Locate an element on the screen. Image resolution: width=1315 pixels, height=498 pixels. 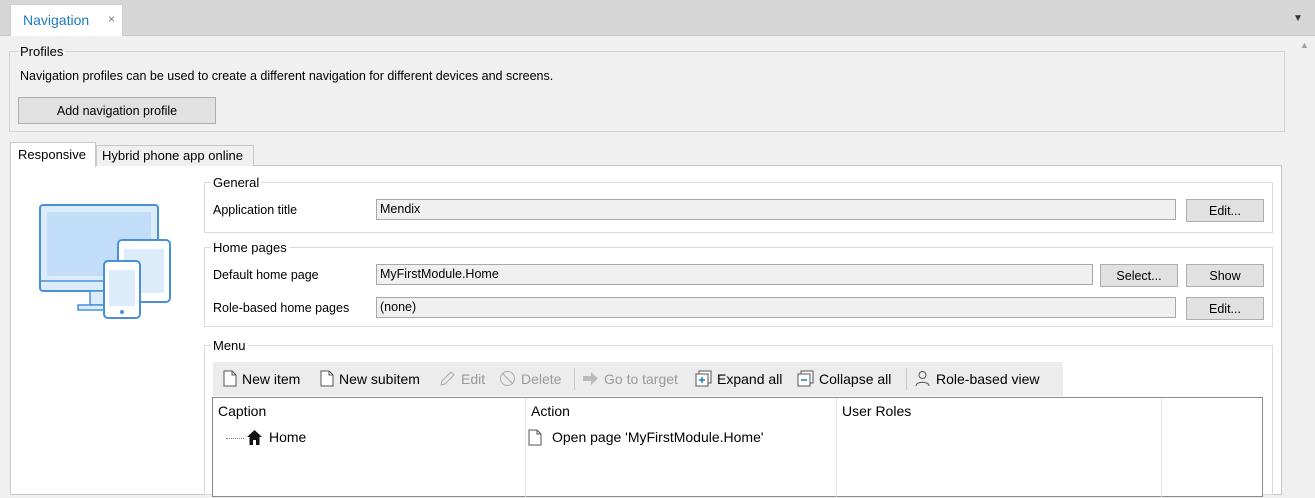
expand-all-button: Expand all is located at coordinates (738, 378).